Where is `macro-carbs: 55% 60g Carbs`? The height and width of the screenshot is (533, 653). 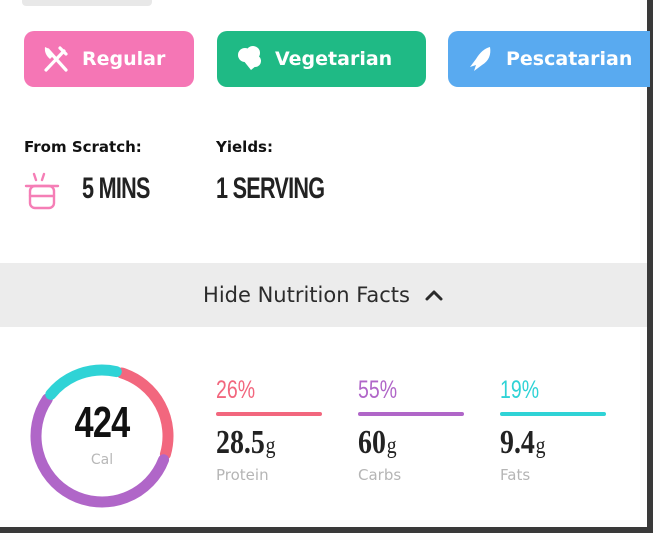
macro-carbs: 55% 60g Carbs is located at coordinates (413, 430).